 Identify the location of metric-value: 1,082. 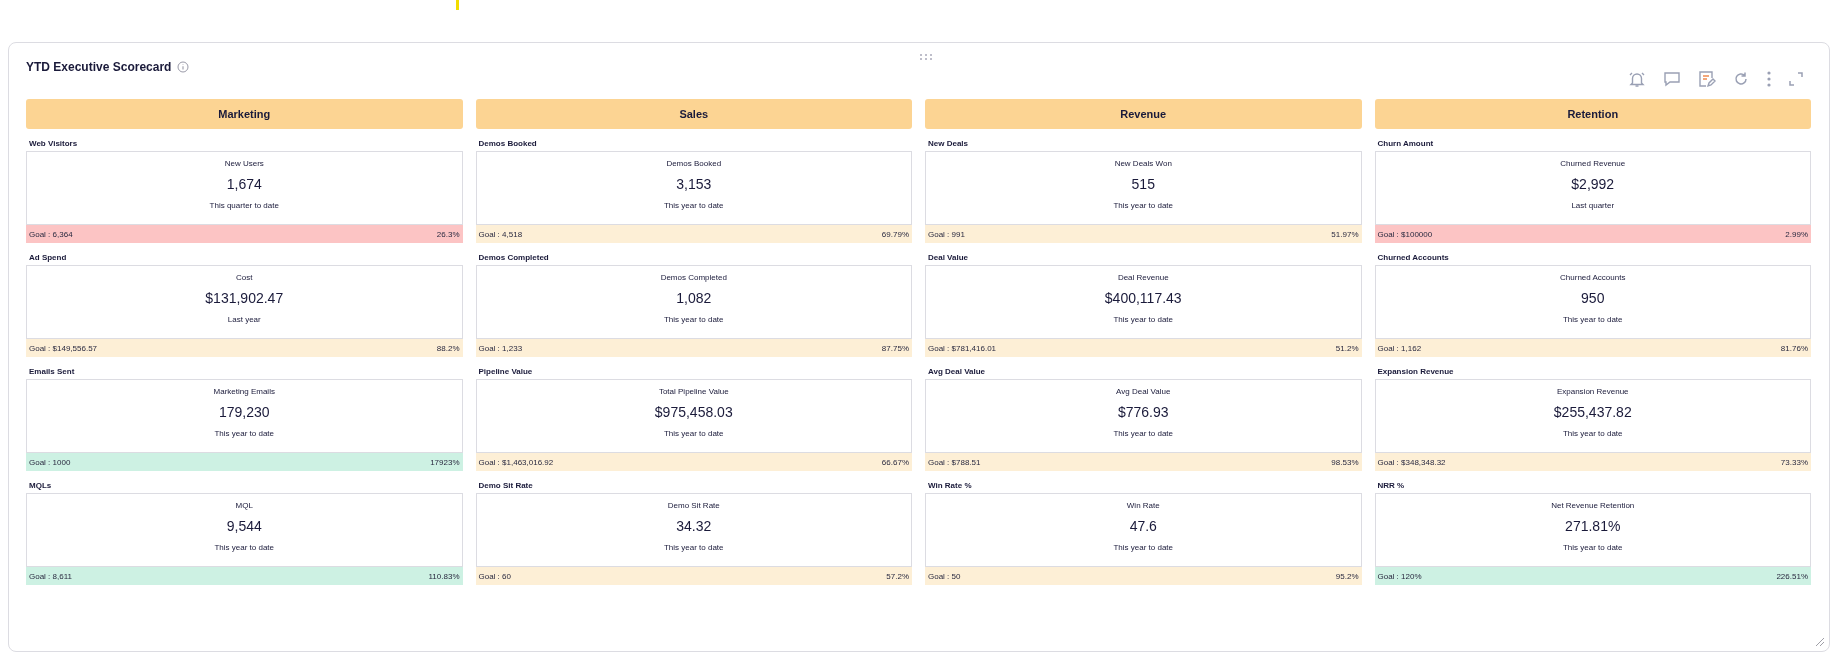
(694, 298).